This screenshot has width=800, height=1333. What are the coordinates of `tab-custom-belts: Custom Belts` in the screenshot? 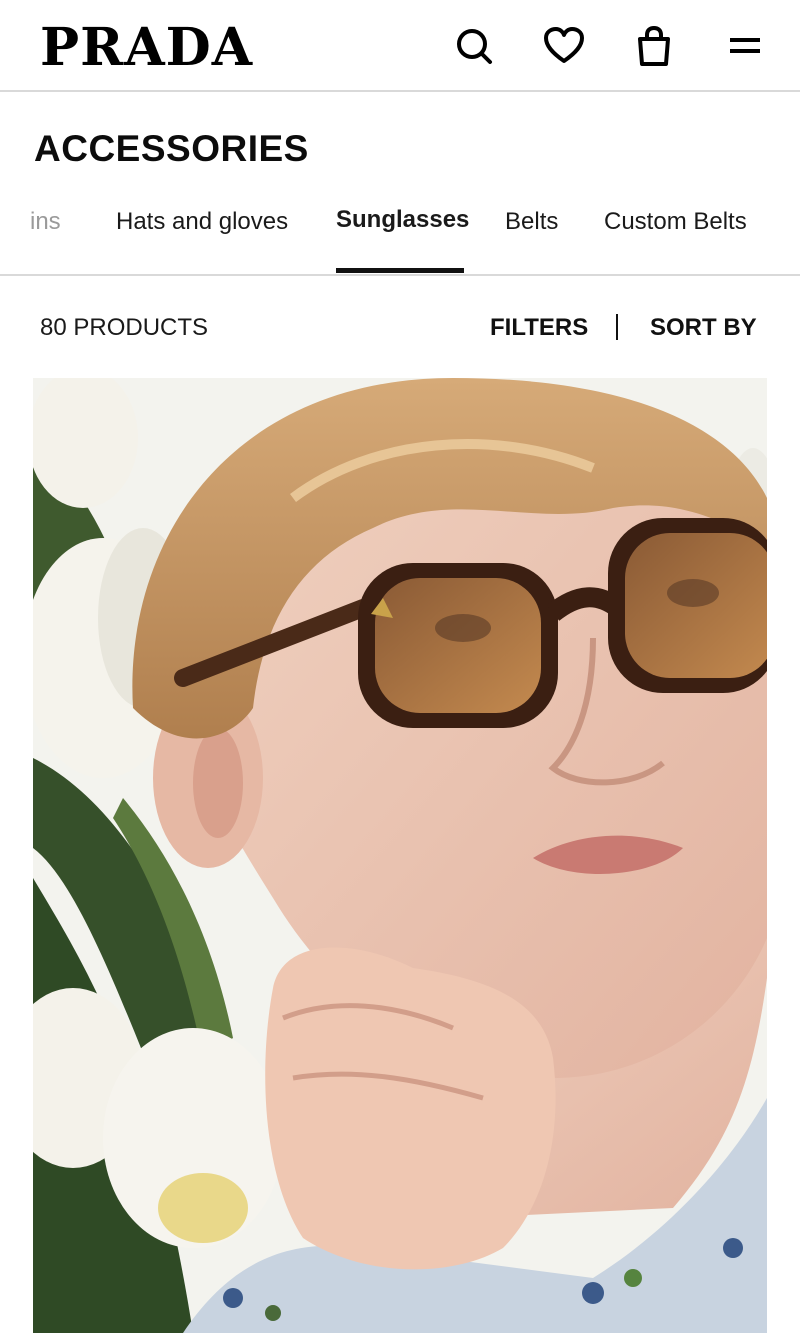 It's located at (675, 222).